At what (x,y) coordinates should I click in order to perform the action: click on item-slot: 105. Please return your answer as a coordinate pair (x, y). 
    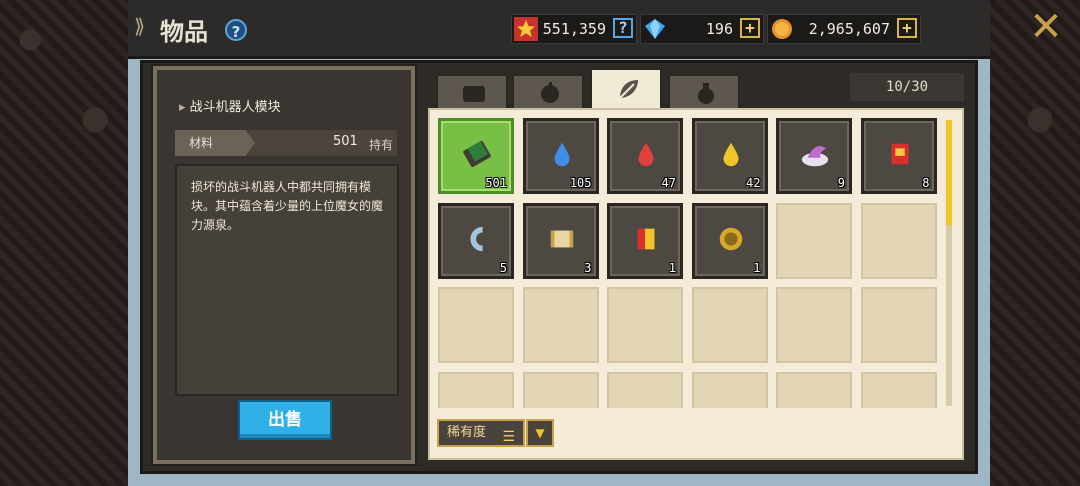
    Looking at the image, I should click on (560, 156).